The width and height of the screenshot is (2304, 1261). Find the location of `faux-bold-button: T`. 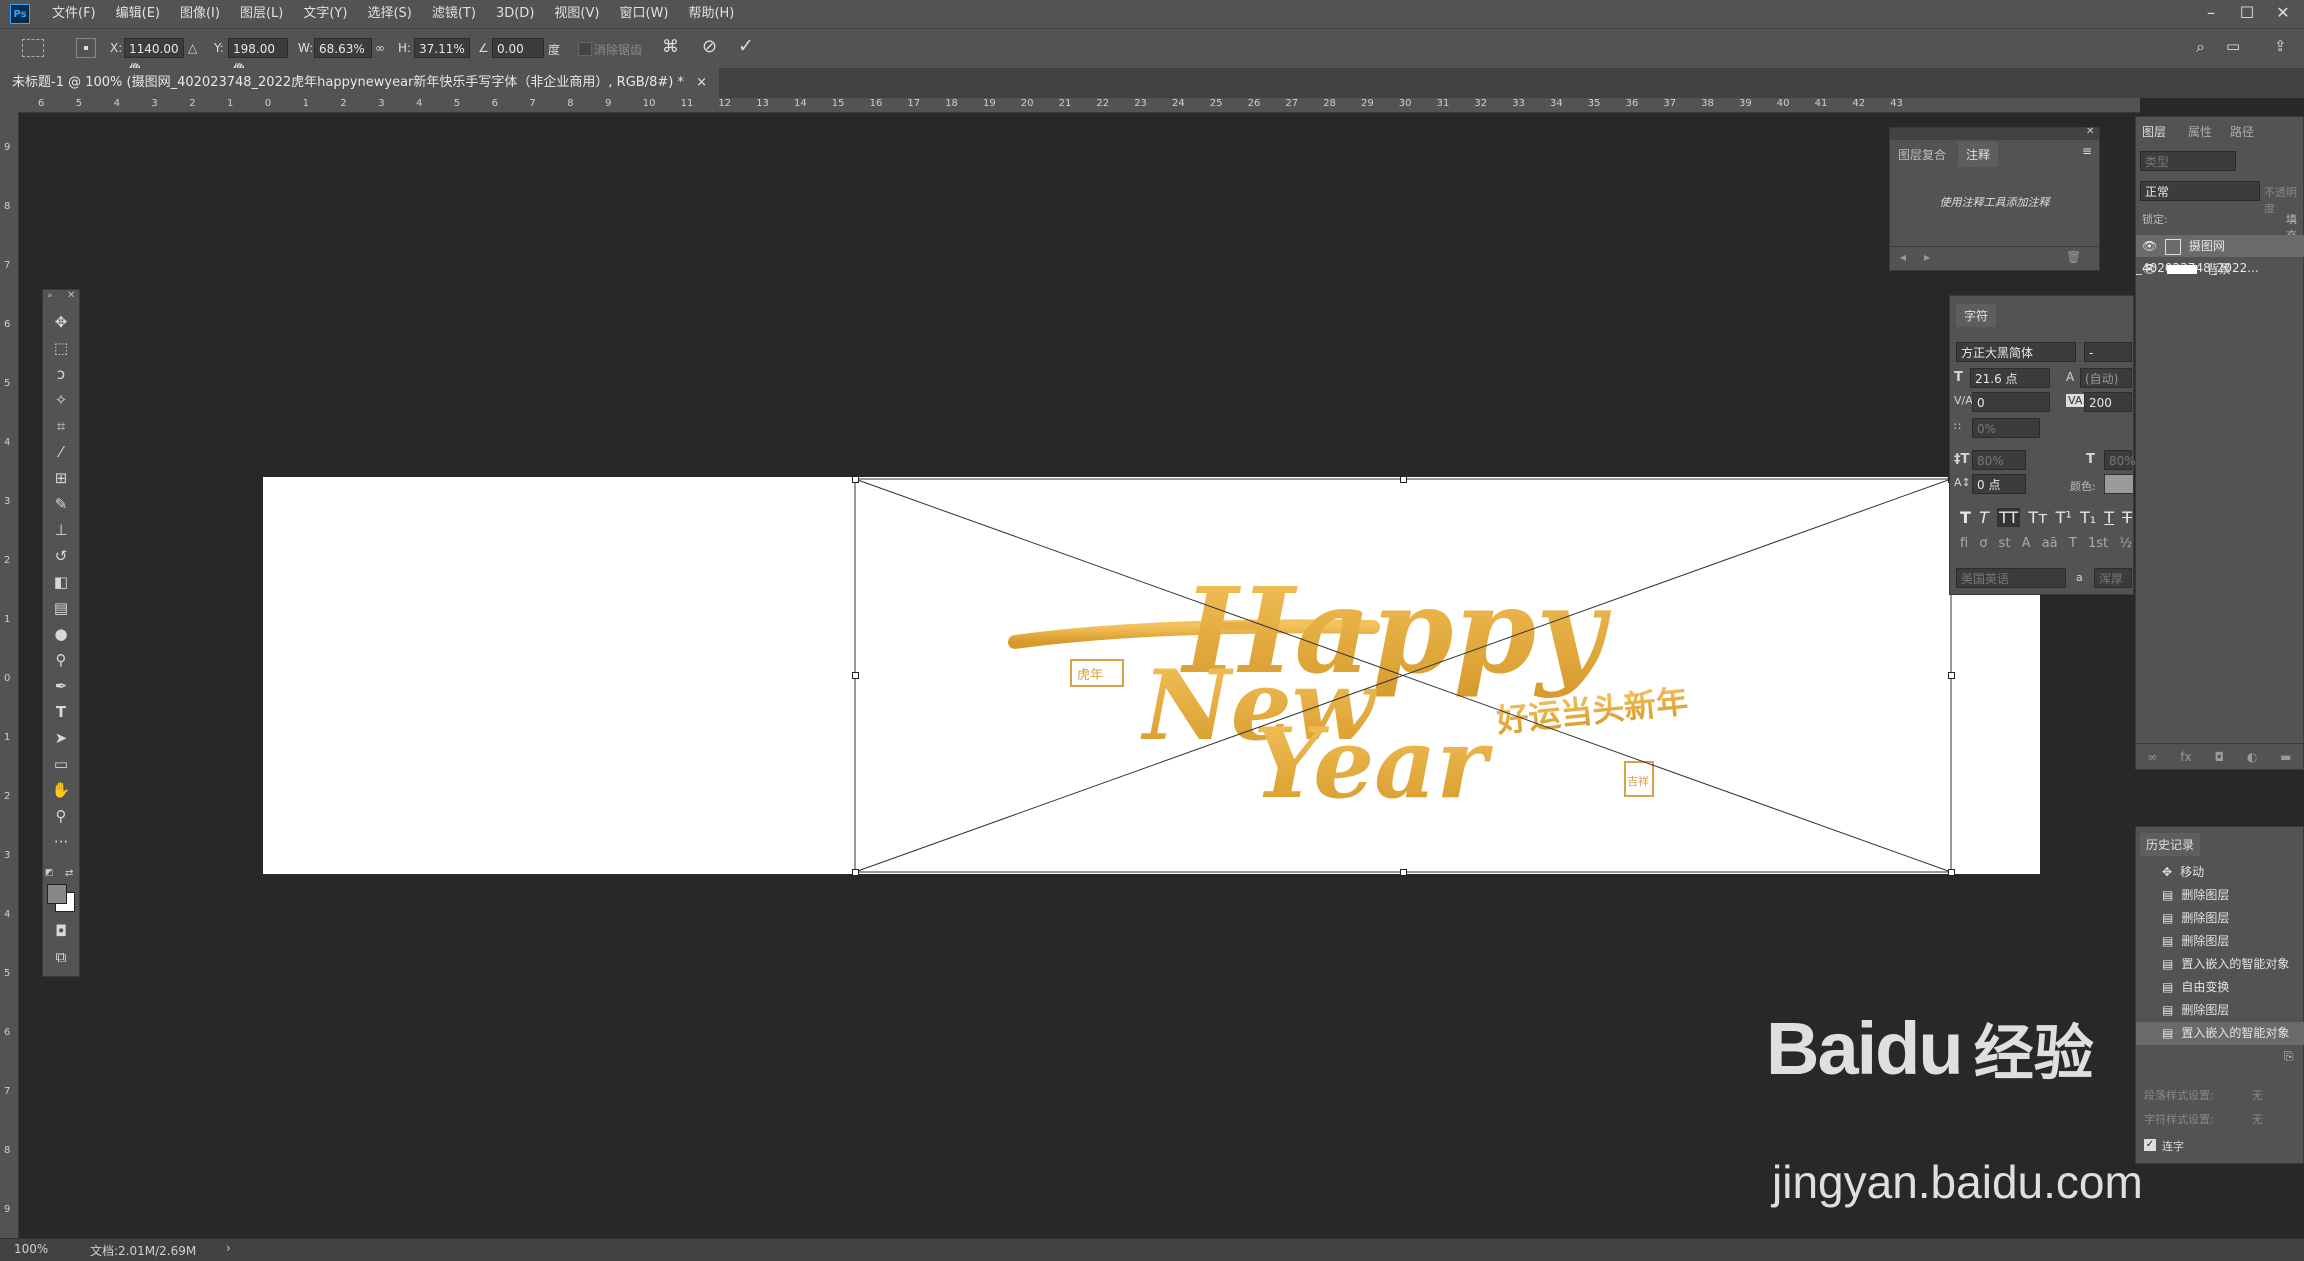

faux-bold-button: T is located at coordinates (1965, 517).